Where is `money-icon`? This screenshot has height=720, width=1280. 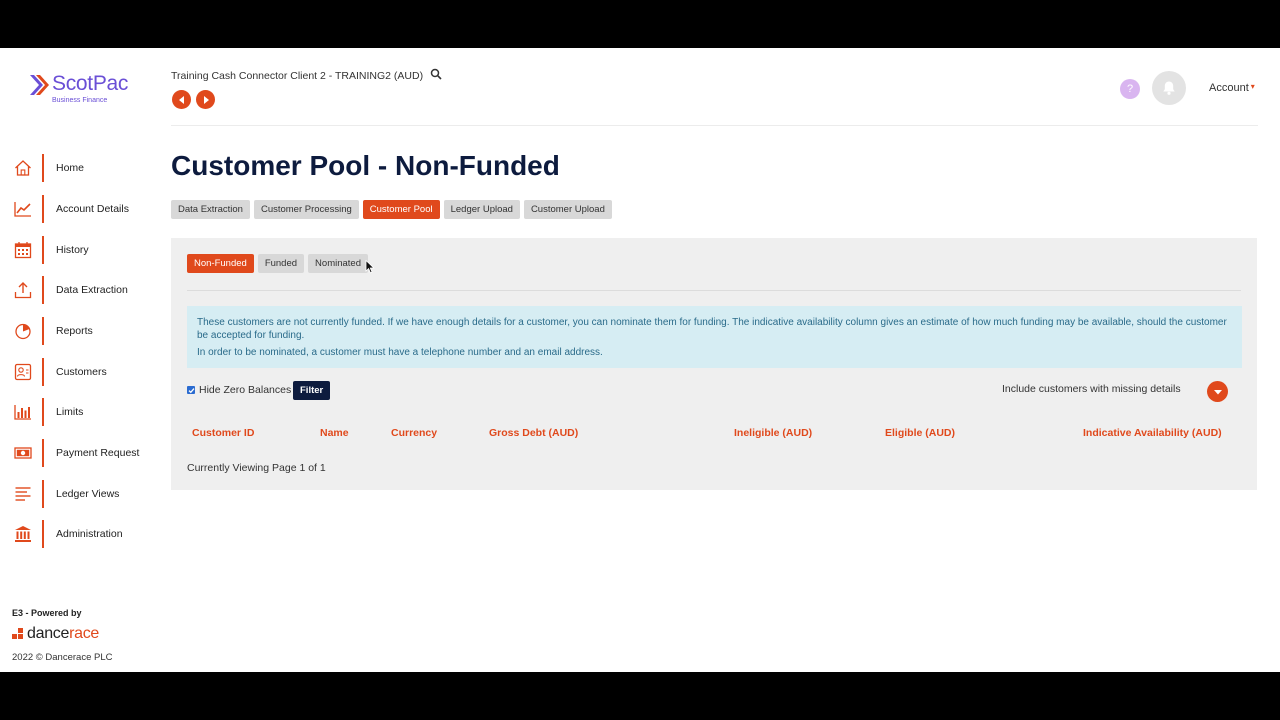
money-icon is located at coordinates (23, 453).